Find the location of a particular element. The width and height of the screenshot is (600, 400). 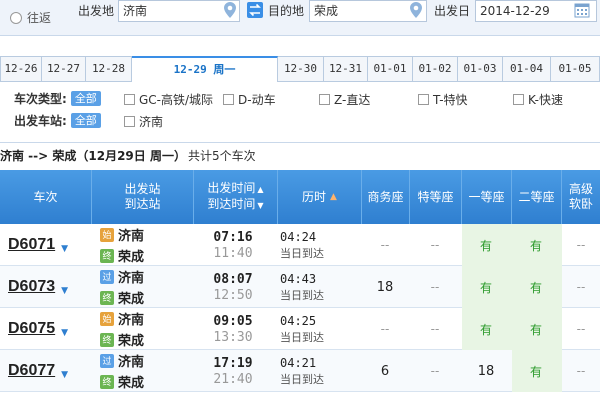

seat-value: 18 is located at coordinates (486, 371).